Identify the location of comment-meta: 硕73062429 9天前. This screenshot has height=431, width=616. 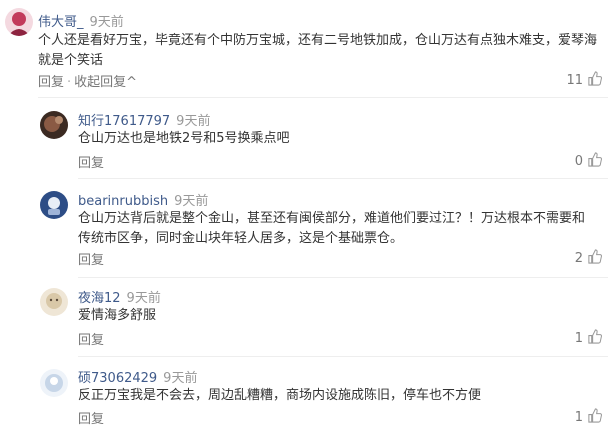
(137, 376).